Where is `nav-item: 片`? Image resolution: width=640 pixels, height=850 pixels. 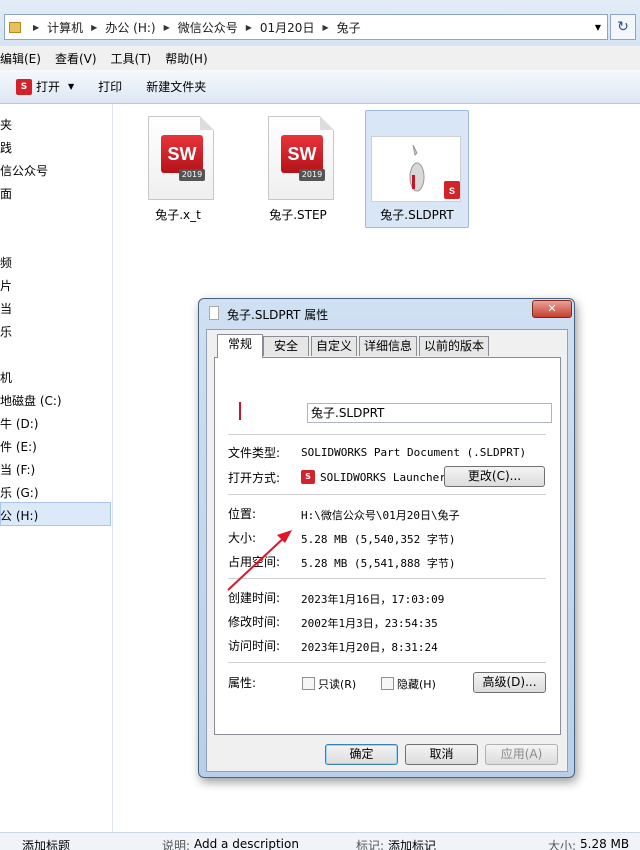
nav-item: 片 is located at coordinates (6, 285).